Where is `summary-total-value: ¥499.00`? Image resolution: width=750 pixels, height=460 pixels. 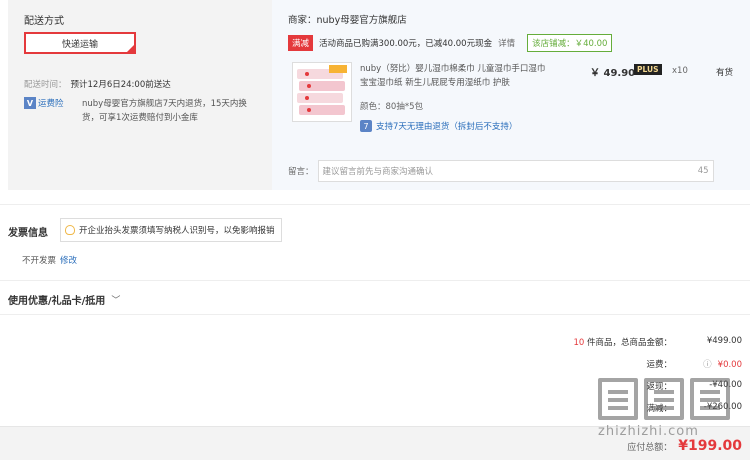
summary-total-value: ¥499.00 is located at coordinates (724, 341).